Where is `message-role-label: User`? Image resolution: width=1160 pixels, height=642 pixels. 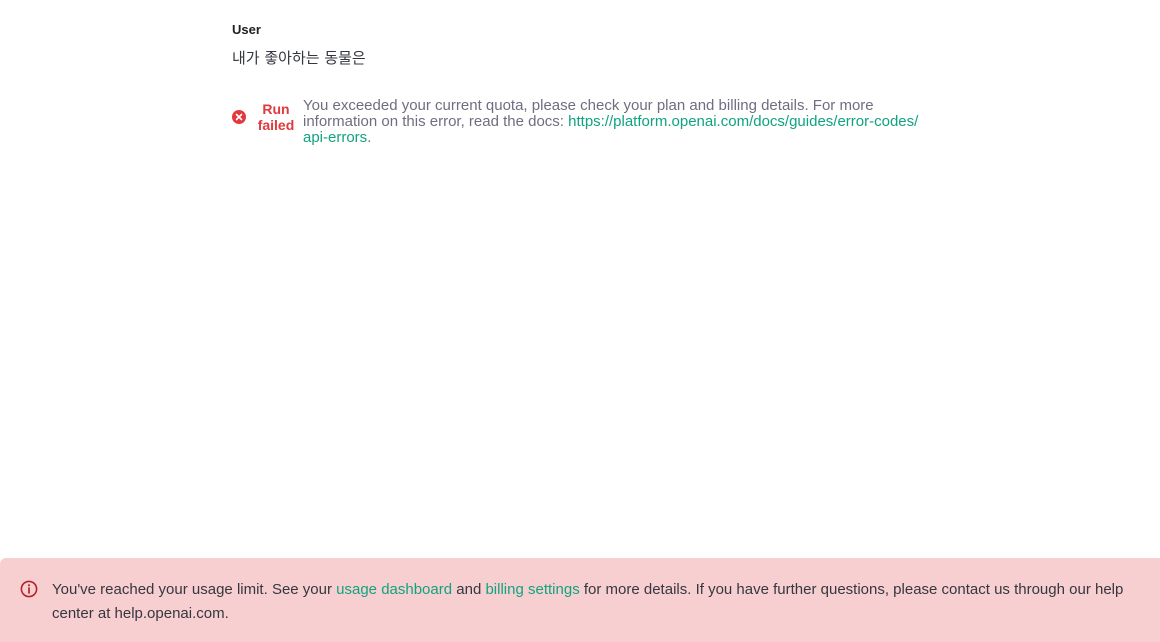 message-role-label: User is located at coordinates (246, 29).